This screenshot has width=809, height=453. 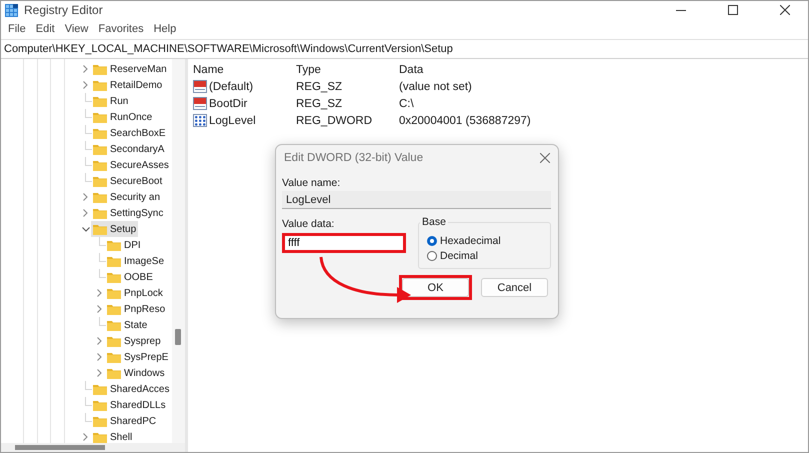 What do you see at coordinates (334, 121) in the screenshot?
I see `value-type: REG_DWORD` at bounding box center [334, 121].